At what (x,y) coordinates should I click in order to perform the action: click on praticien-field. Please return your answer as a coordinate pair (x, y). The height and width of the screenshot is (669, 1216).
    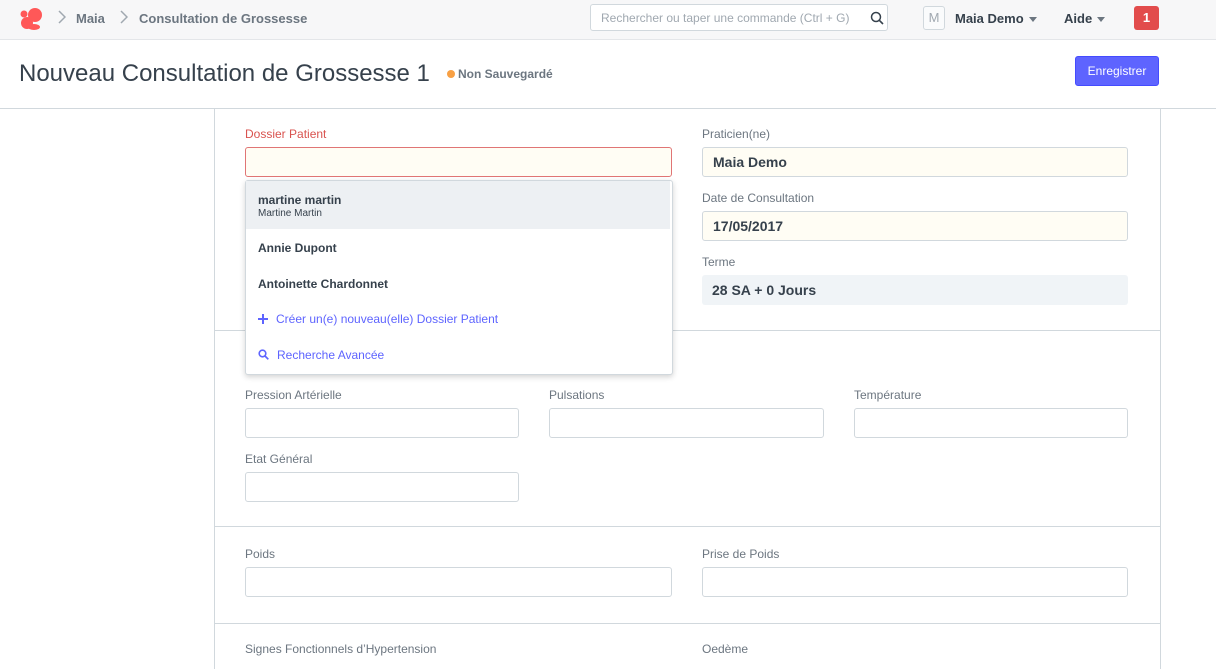
    Looking at the image, I should click on (915, 162).